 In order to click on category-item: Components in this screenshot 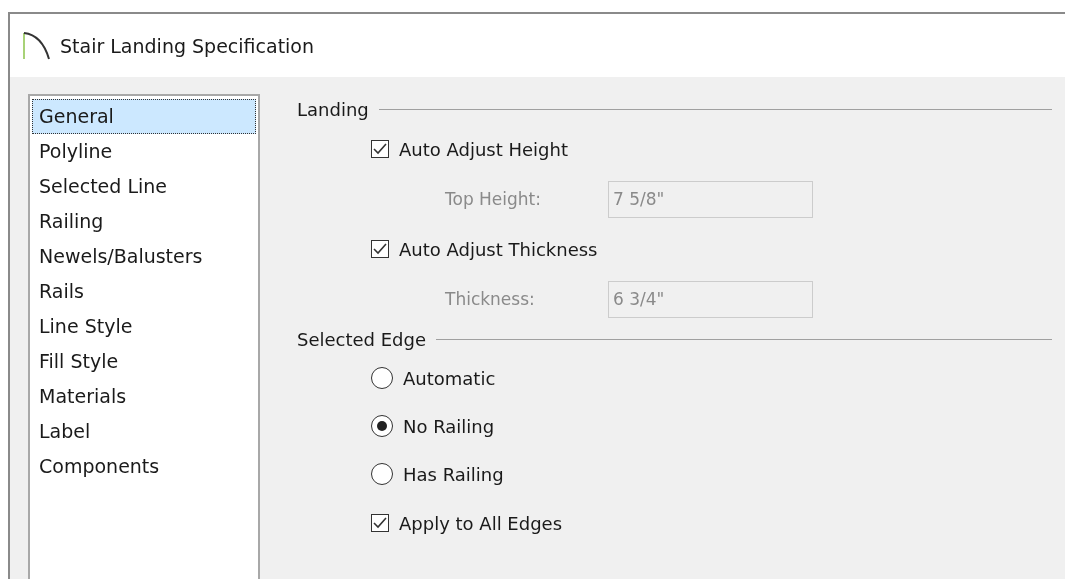, I will do `click(144, 466)`.